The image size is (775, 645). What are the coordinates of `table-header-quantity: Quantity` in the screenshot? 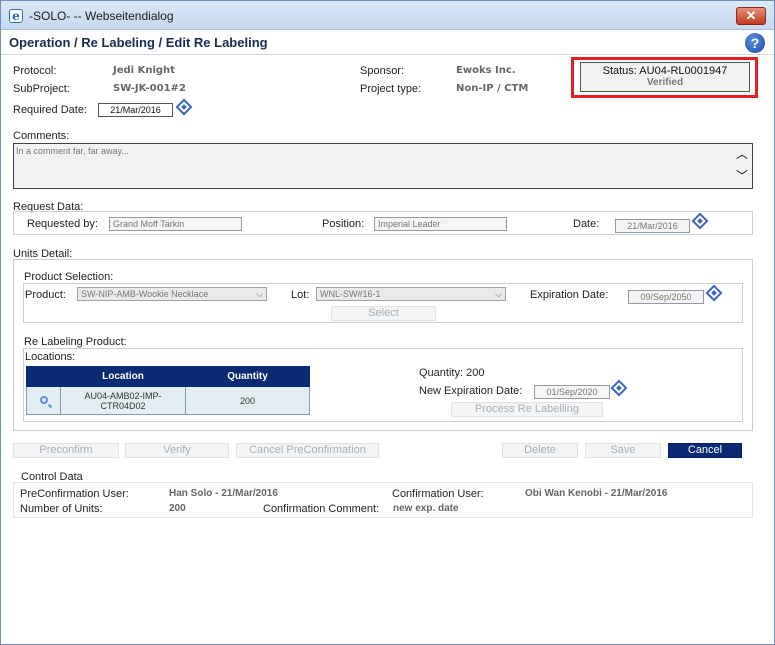 It's located at (247, 376).